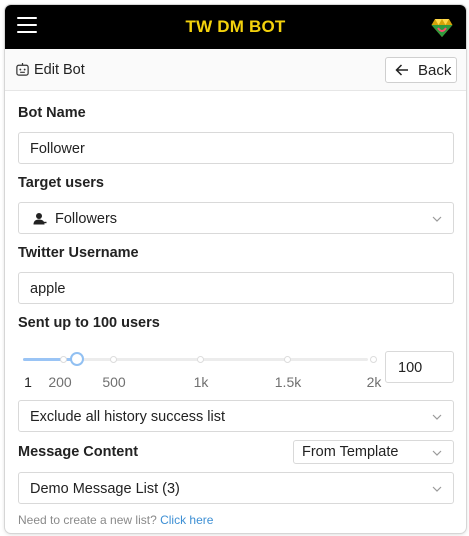 This screenshot has width=469, height=536. What do you see at coordinates (374, 382) in the screenshot?
I see `slider-mark-label: 2k` at bounding box center [374, 382].